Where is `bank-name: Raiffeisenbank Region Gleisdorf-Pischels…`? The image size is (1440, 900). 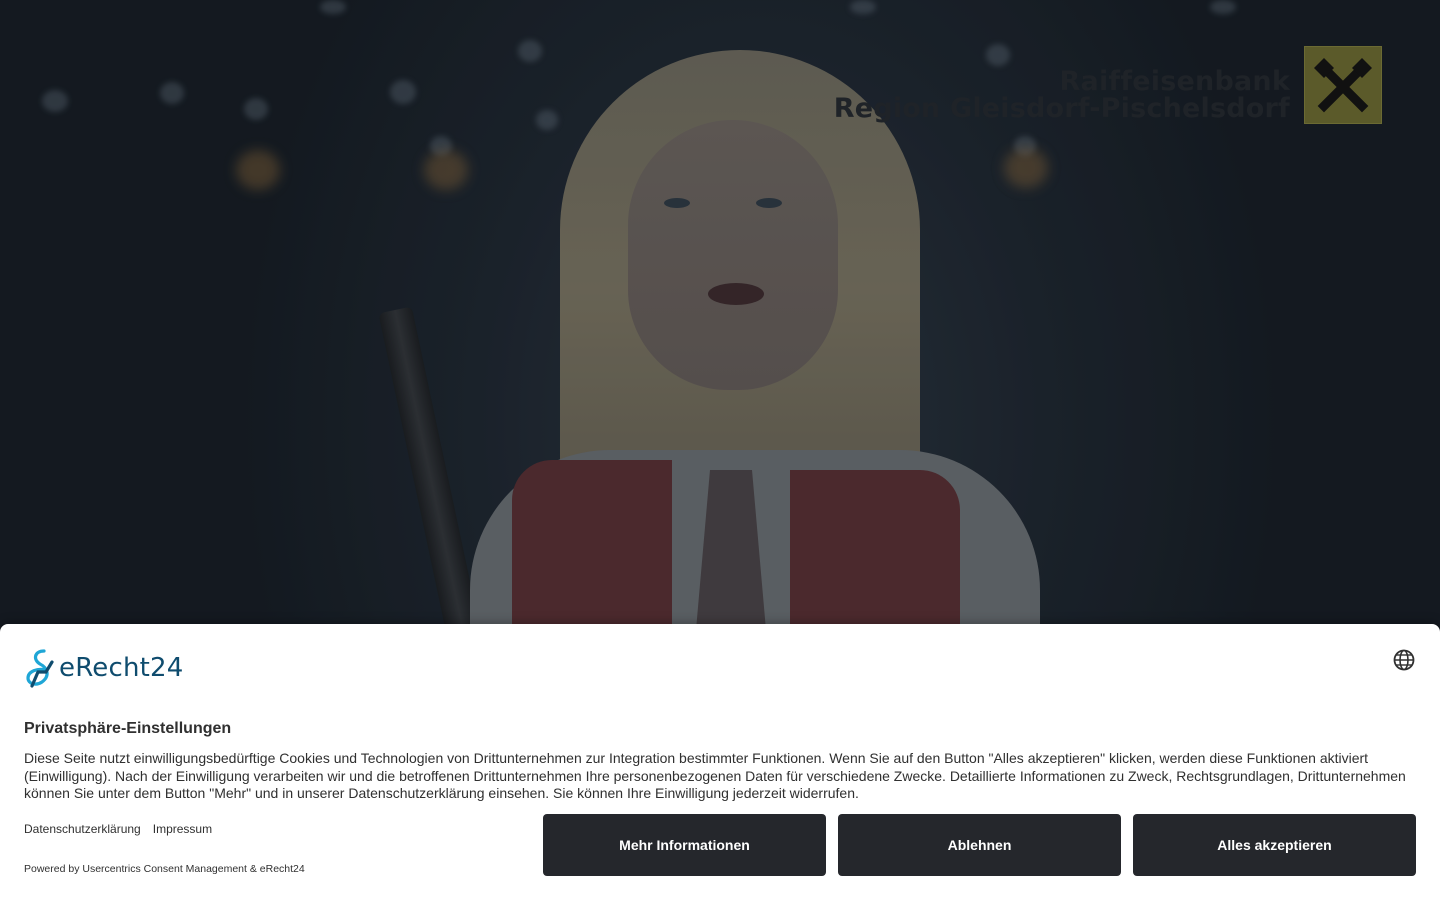
bank-name: Raiffeisenbank Region Gleisdorf-Pischels… is located at coordinates (1062, 95).